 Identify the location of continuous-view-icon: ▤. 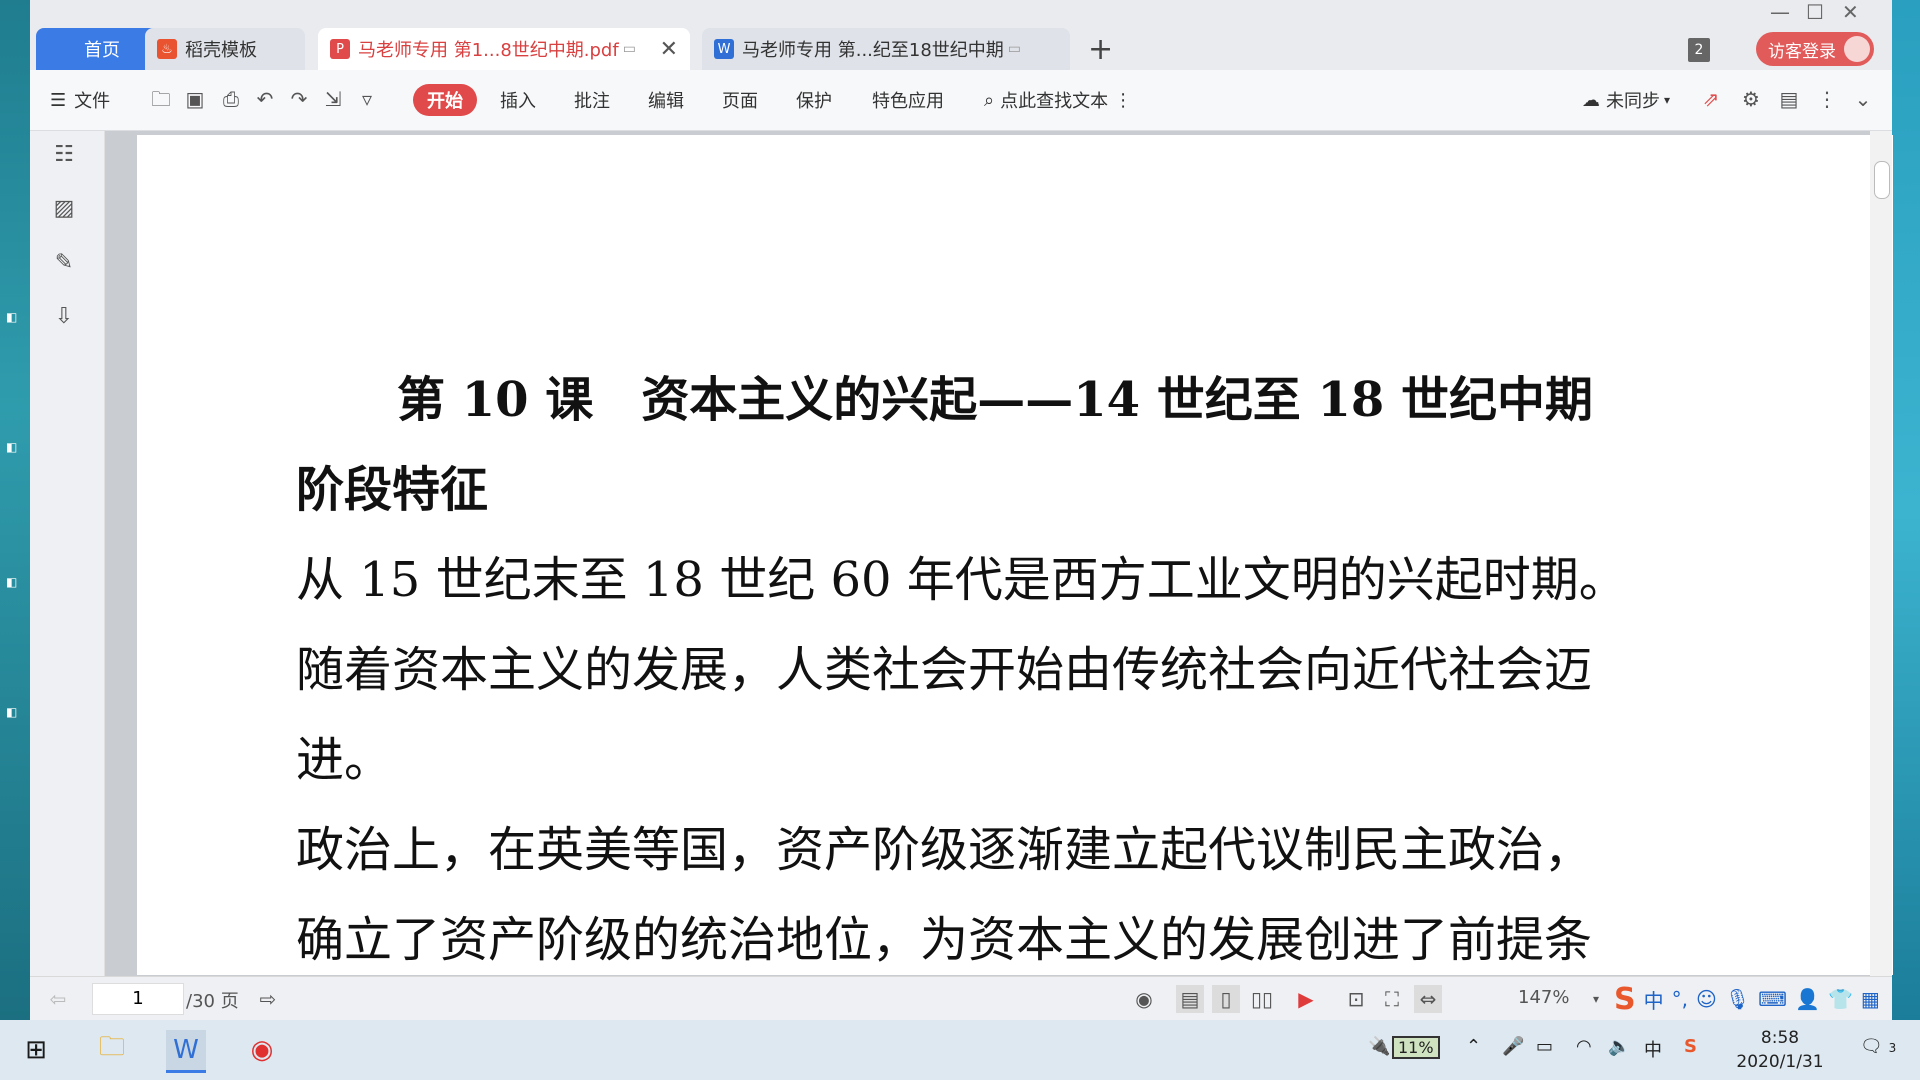
(1190, 999).